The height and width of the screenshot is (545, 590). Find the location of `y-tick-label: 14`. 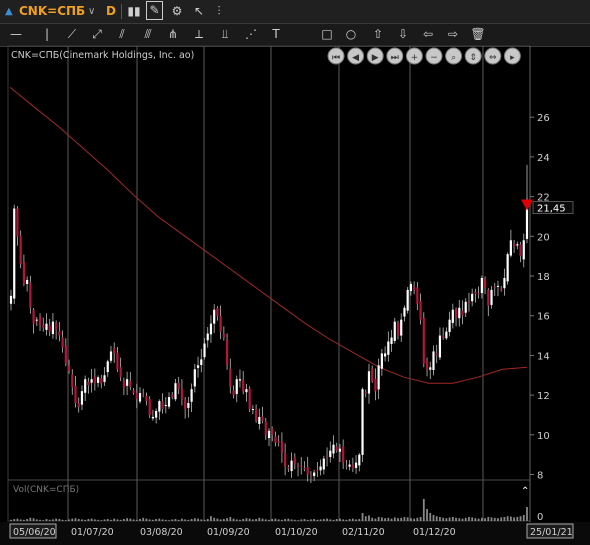

y-tick-label: 14 is located at coordinates (543, 356).